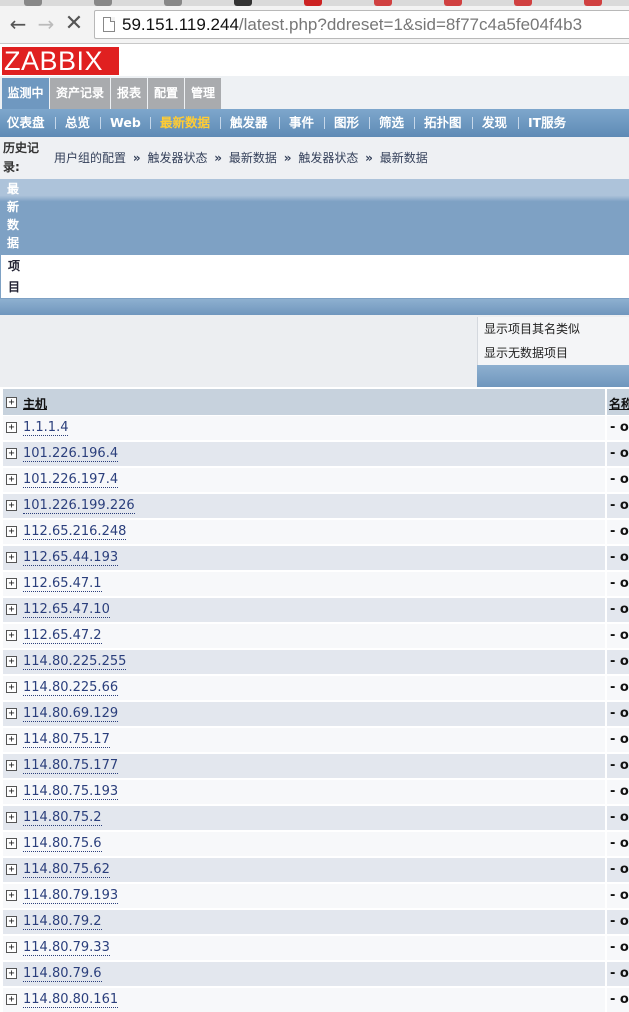 This screenshot has height=1012, width=629. I want to click on column-header-name: 名称, so click(617, 402).